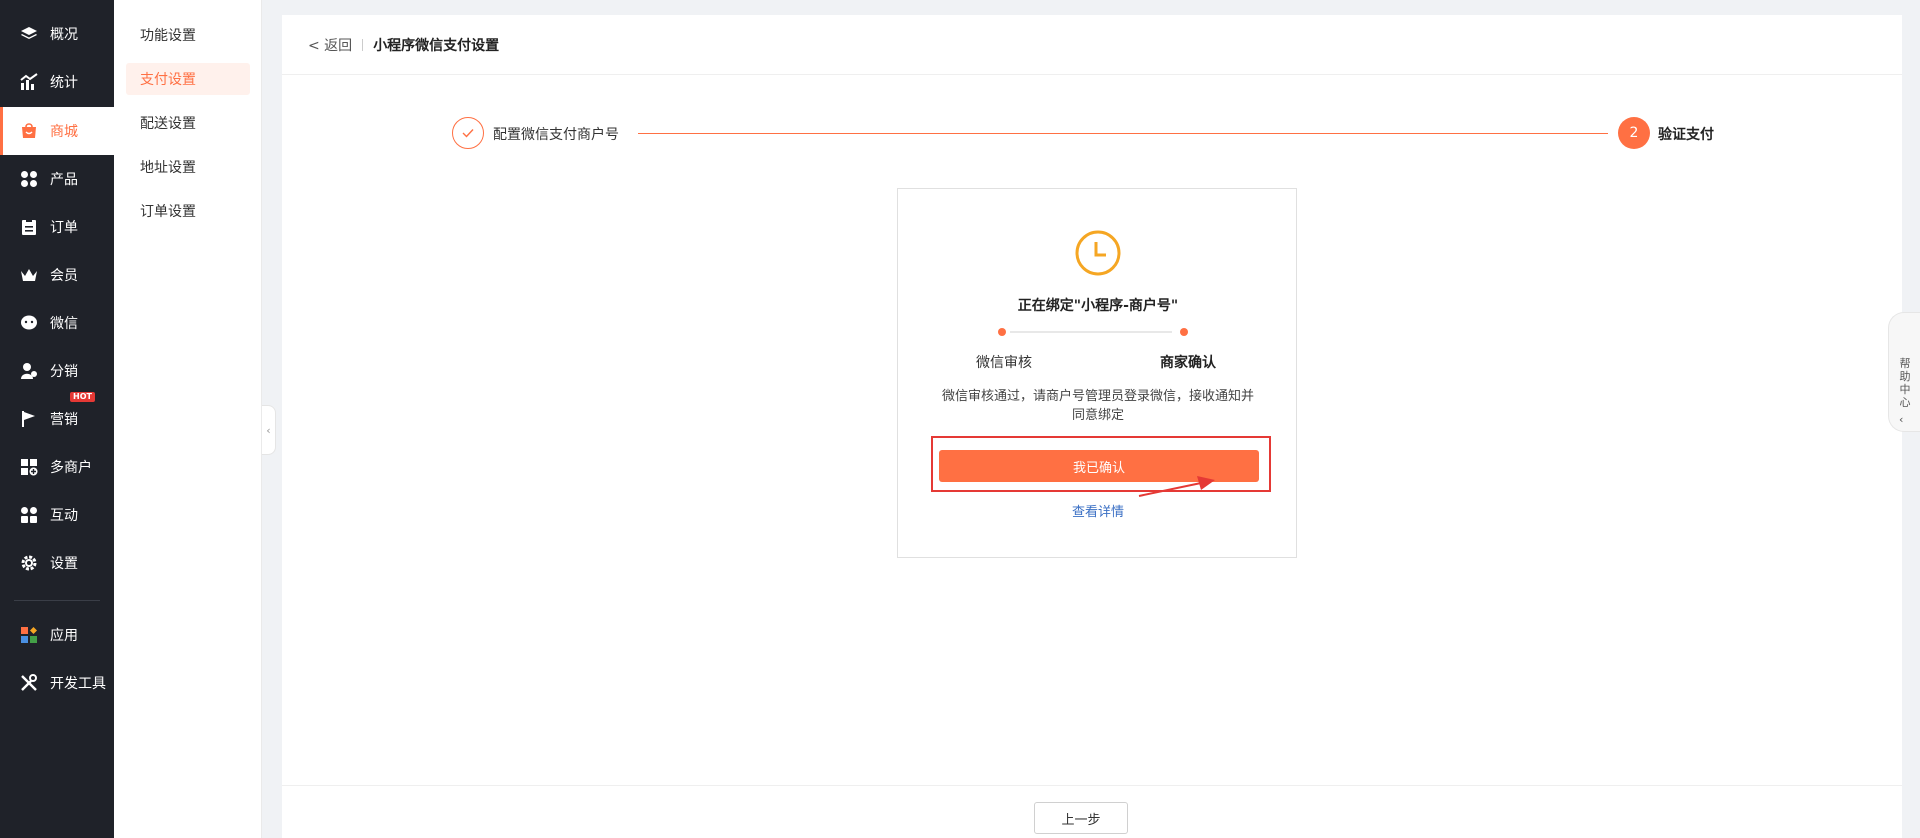 Image resolution: width=1920 pixels, height=838 pixels. I want to click on subnav-collapse-toggle: ‹, so click(269, 430).